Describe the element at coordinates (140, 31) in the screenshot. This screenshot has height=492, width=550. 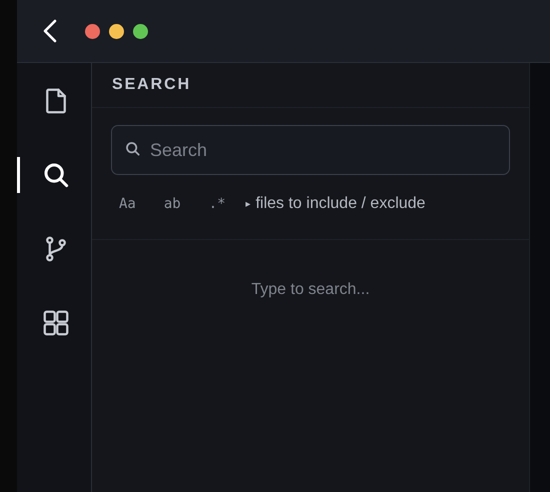
I see `maximize-window-button` at that location.